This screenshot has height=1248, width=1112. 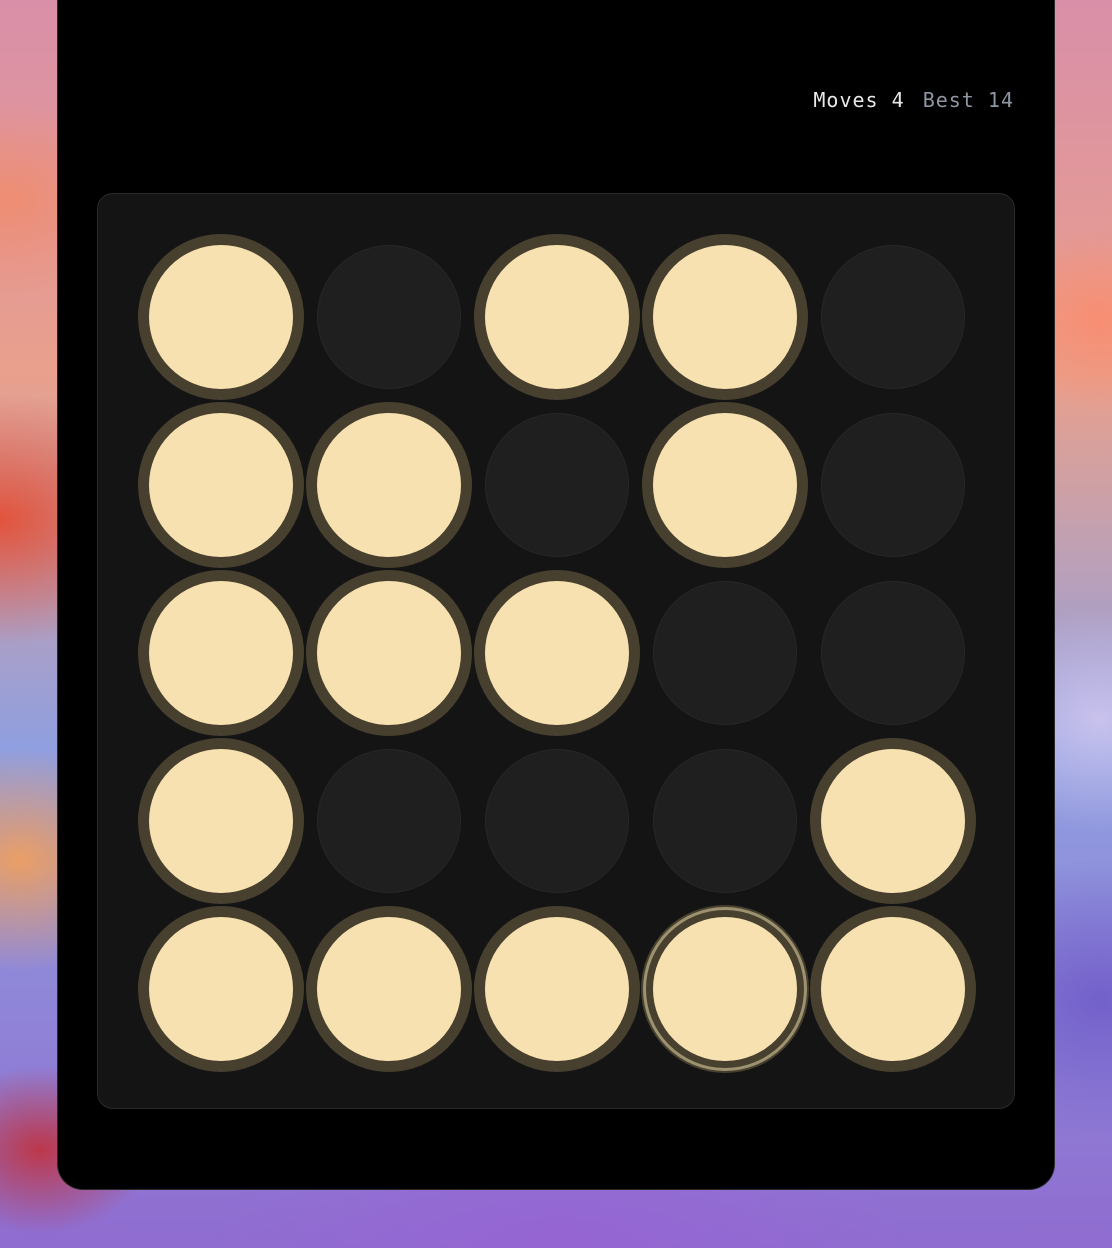 I want to click on best-value: 14, so click(x=1000, y=100).